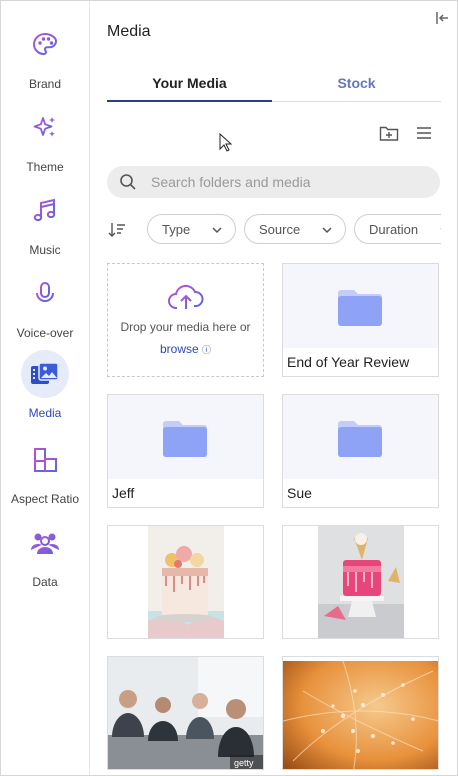 This screenshot has height=776, width=458. Describe the element at coordinates (176, 229) in the screenshot. I see `filter-label: Type` at that location.